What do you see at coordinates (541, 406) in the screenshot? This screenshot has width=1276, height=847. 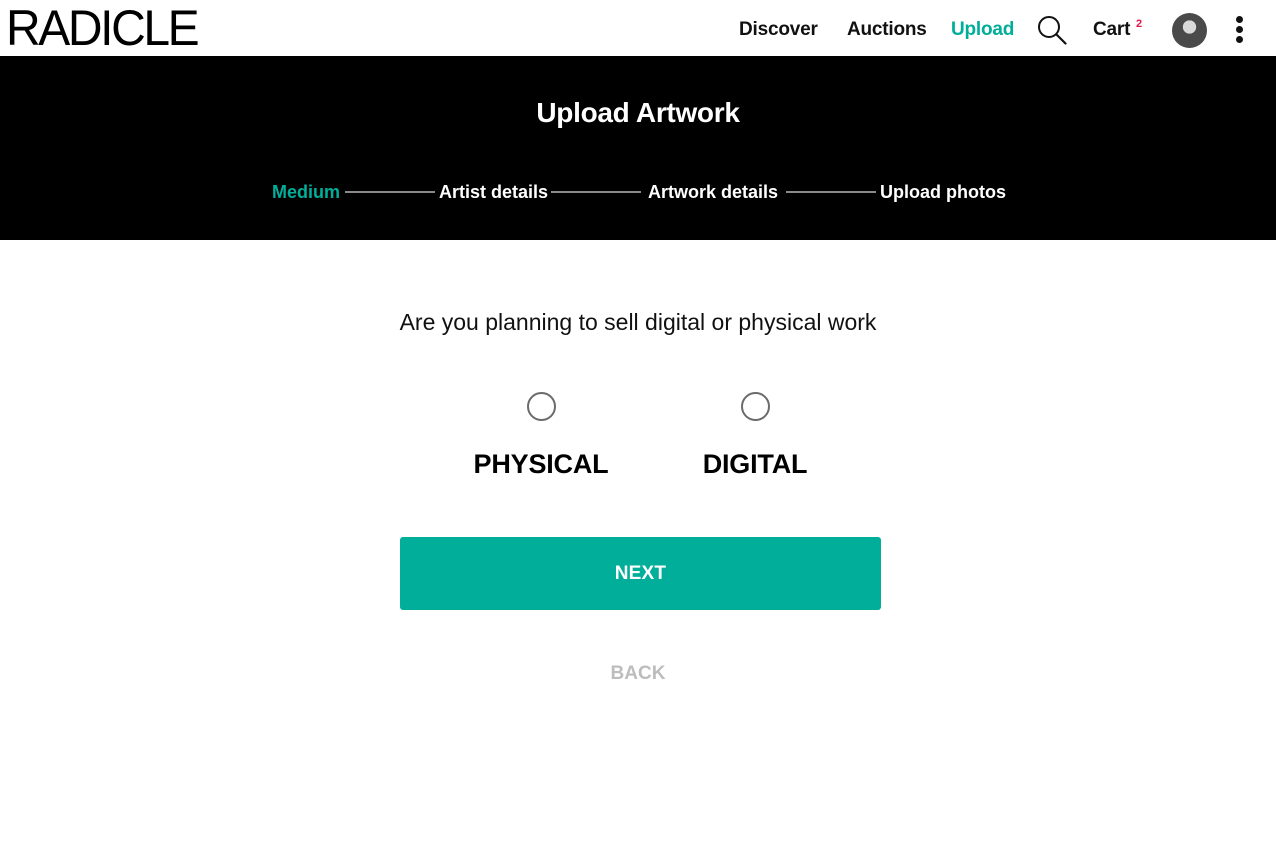 I see `physical-radio` at bounding box center [541, 406].